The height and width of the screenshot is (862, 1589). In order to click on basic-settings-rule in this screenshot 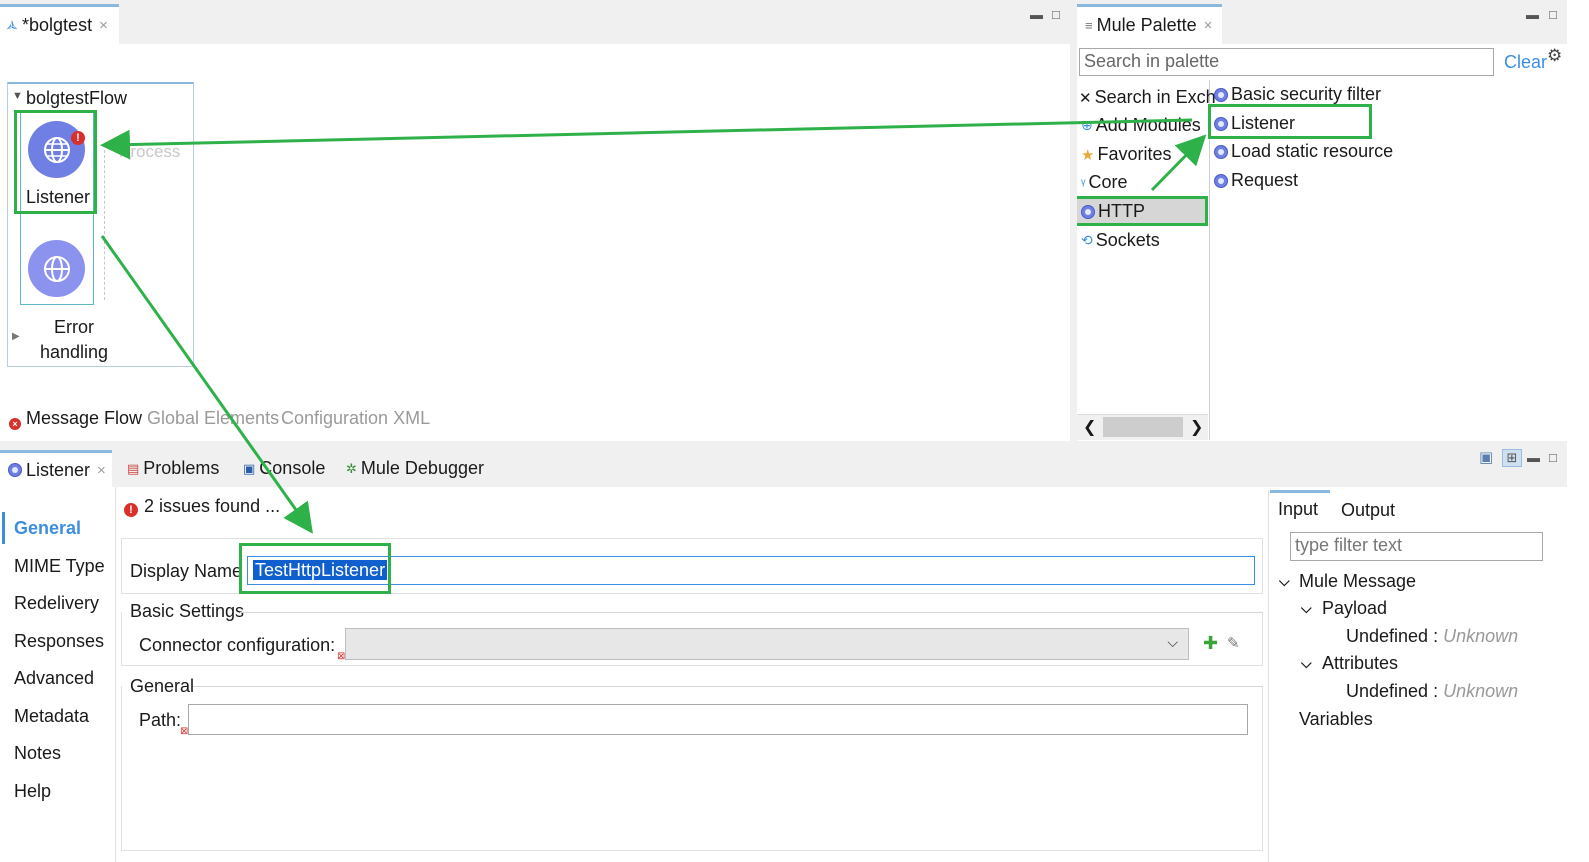, I will do `click(751, 612)`.